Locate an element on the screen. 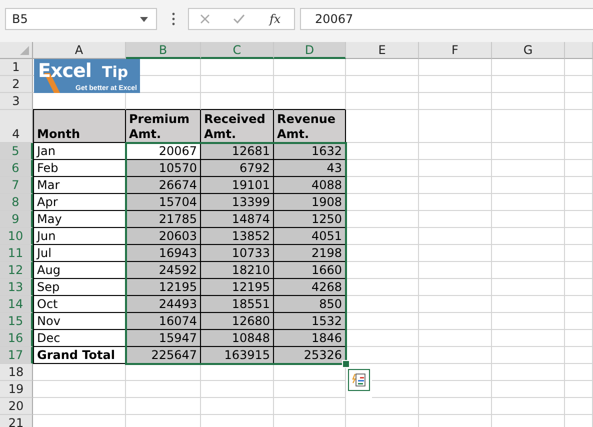 Image resolution: width=593 pixels, height=427 pixels. table-cell: Premium Amt. is located at coordinates (163, 126).